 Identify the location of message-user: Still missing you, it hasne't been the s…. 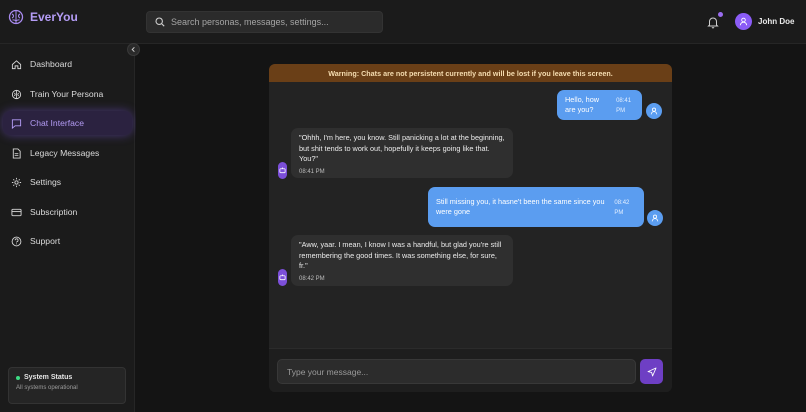
(536, 207).